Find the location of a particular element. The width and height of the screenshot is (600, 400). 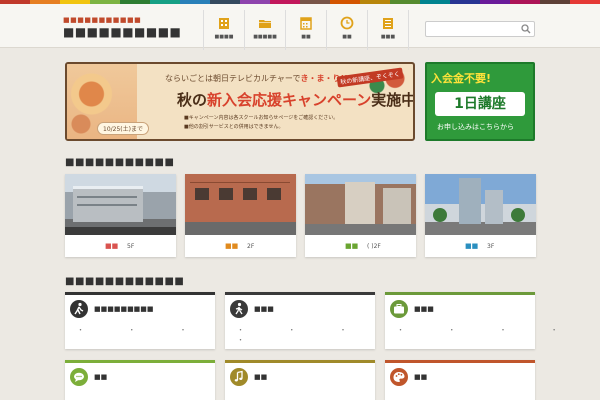

schools-heading: ■■■■■■■■■■■ is located at coordinates (120, 162).